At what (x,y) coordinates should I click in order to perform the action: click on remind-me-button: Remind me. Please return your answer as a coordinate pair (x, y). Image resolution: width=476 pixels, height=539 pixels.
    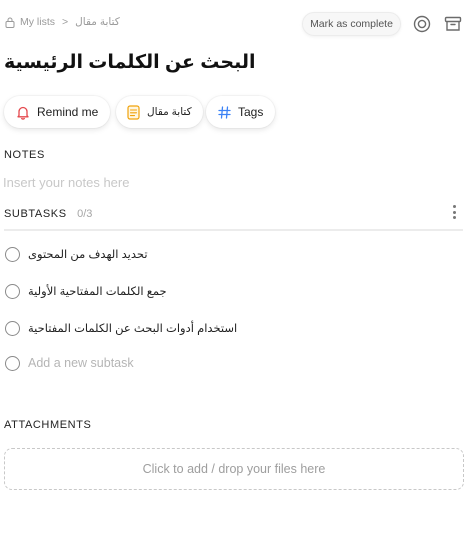
    Looking at the image, I should click on (57, 112).